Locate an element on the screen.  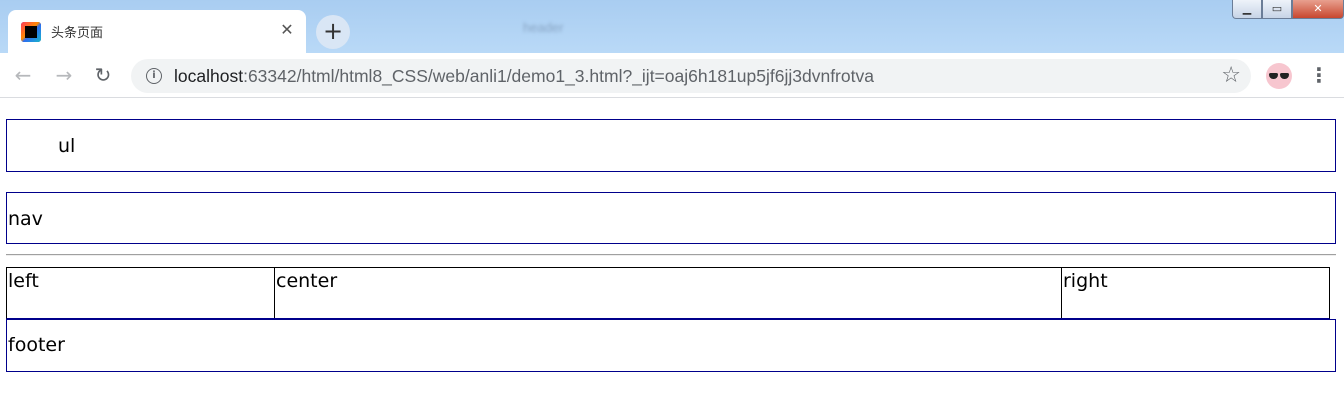
intellij-favicon-icon is located at coordinates (31, 32).